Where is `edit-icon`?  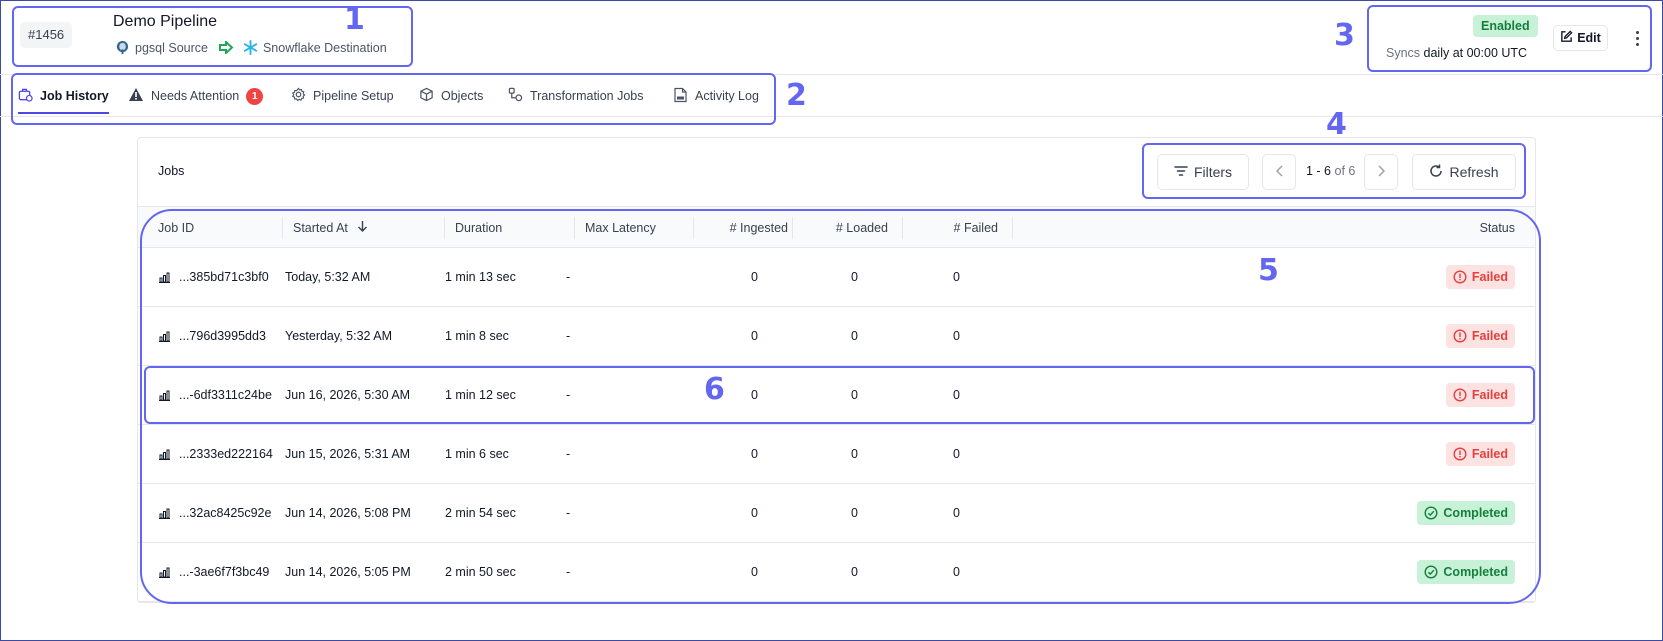
edit-icon is located at coordinates (1566, 38).